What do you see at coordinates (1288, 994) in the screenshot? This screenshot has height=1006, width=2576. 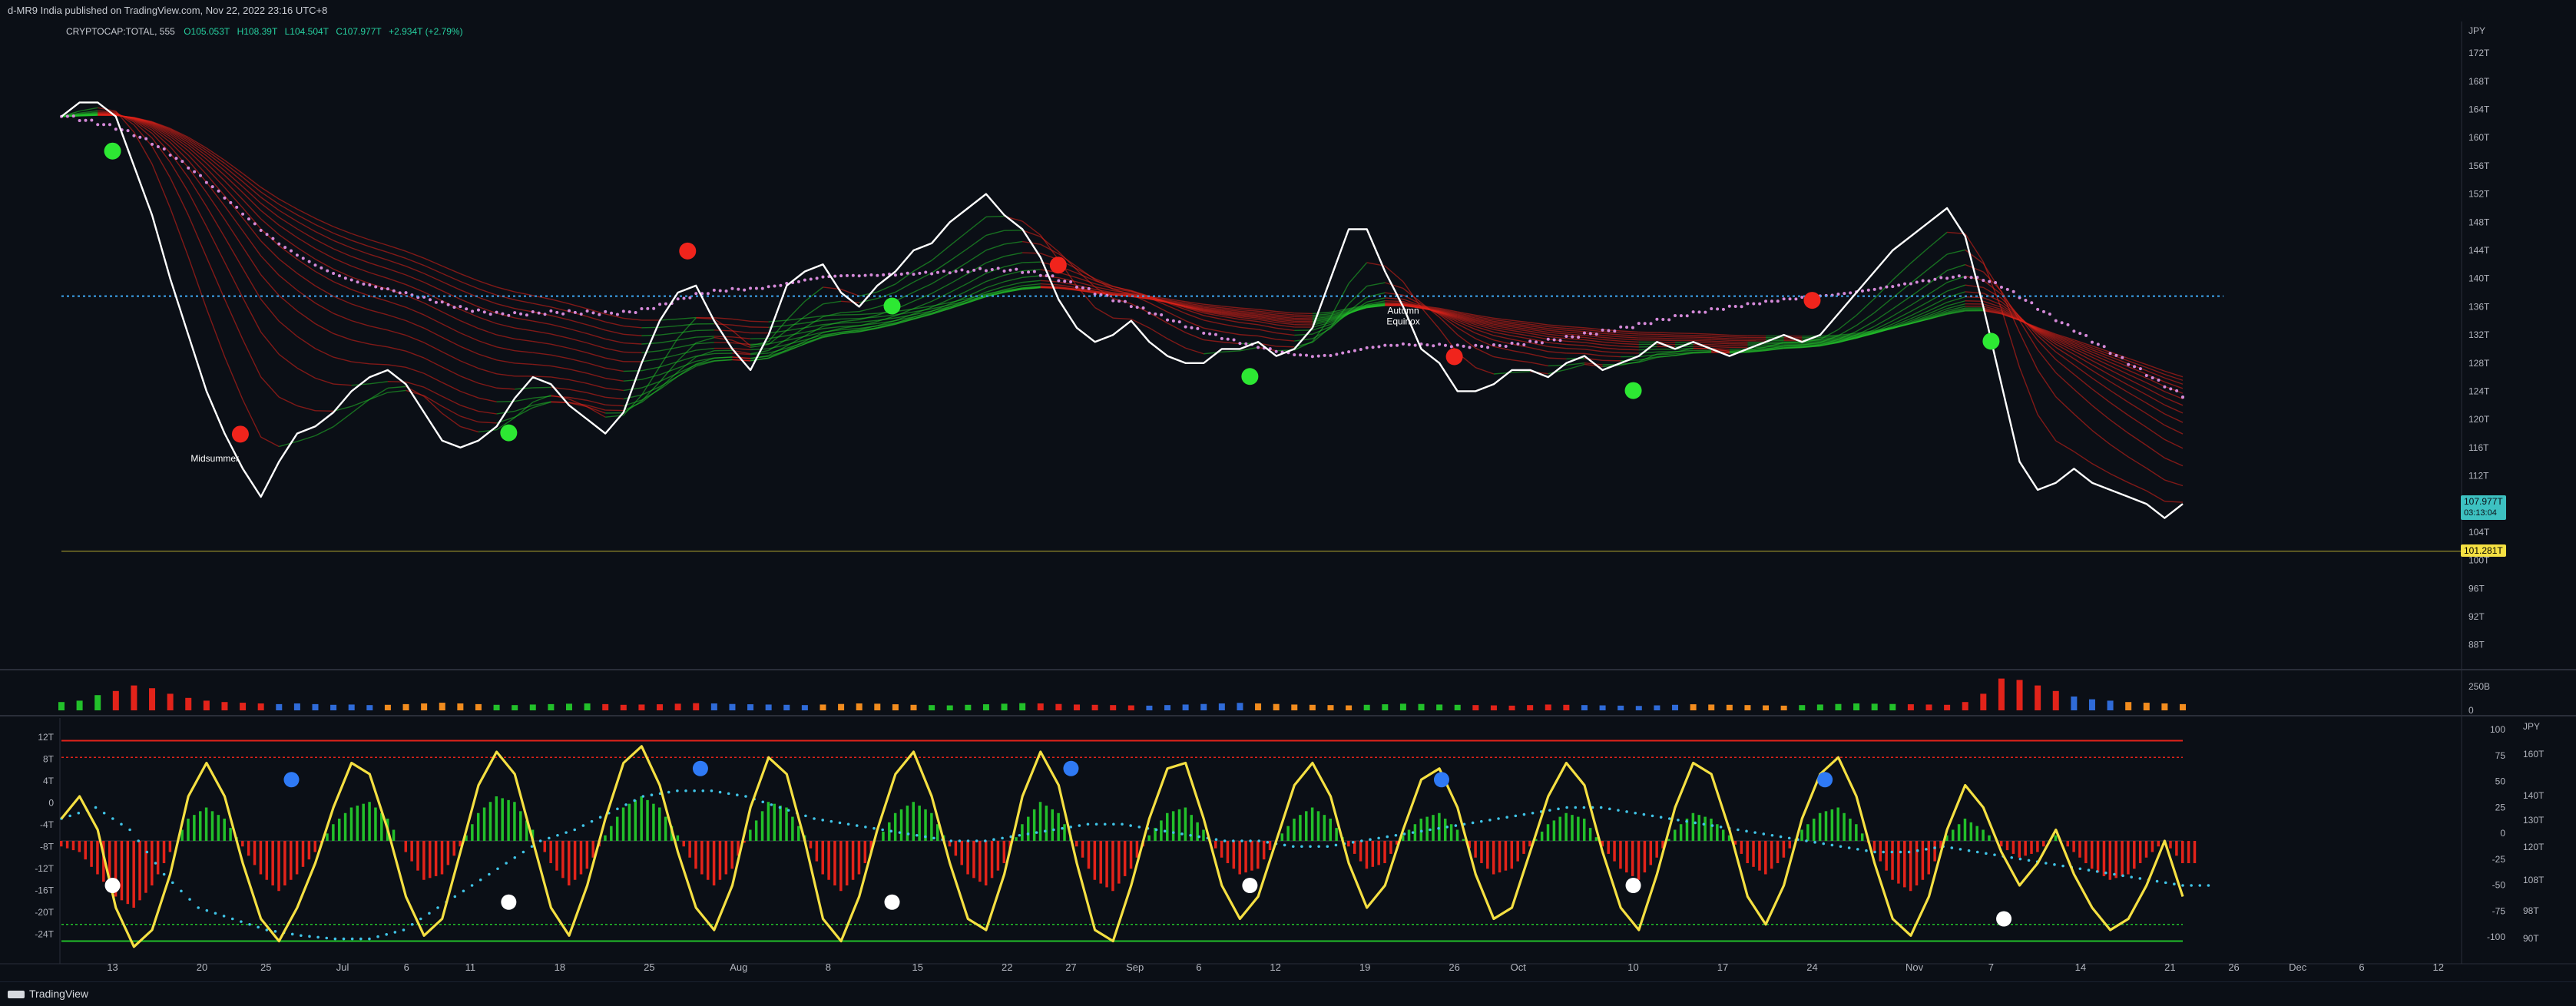 I see `footer: TradingView` at bounding box center [1288, 994].